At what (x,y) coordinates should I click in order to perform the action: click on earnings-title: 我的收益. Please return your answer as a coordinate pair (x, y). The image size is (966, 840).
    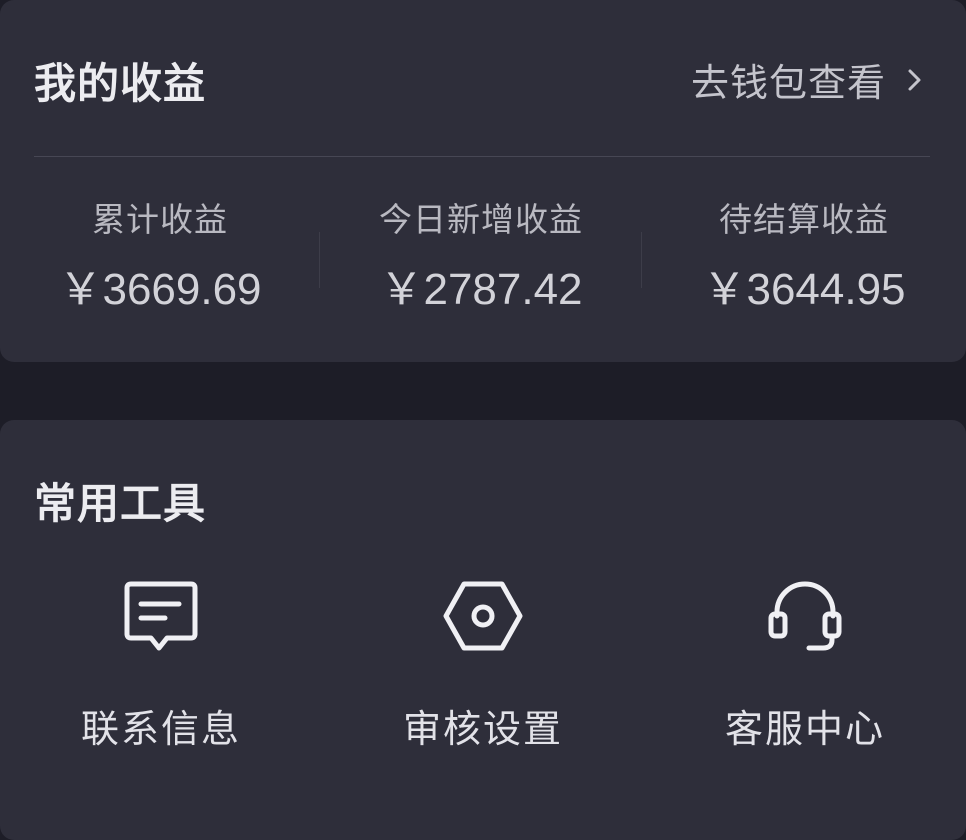
    Looking at the image, I should click on (120, 83).